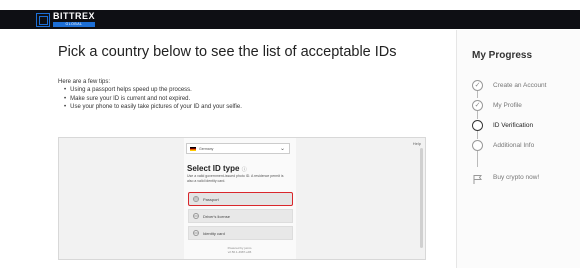 The height and width of the screenshot is (268, 580). I want to click on step-label: Create an Account, so click(520, 85).